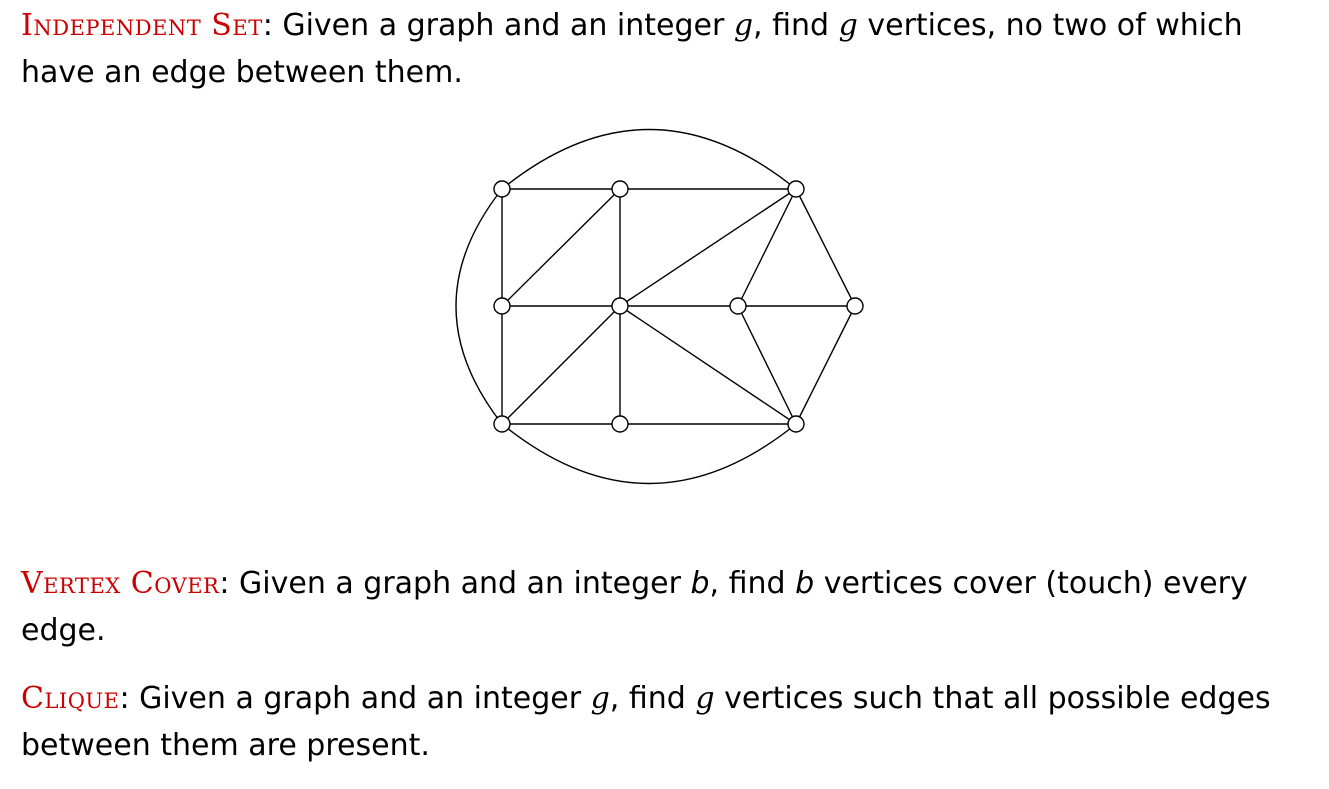 The image size is (1329, 789). What do you see at coordinates (700, 583) in the screenshot?
I see `vertex-cover-var-1: b` at bounding box center [700, 583].